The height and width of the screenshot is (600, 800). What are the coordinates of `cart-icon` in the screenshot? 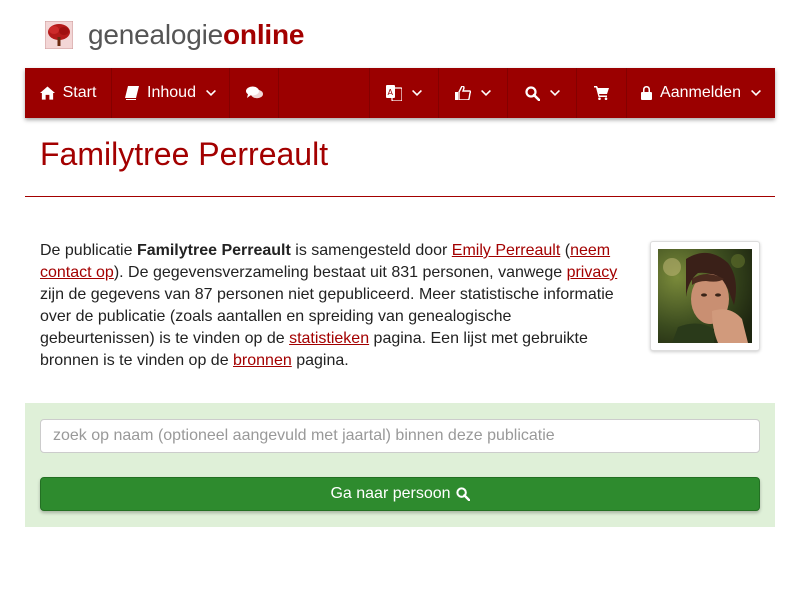 It's located at (601, 93).